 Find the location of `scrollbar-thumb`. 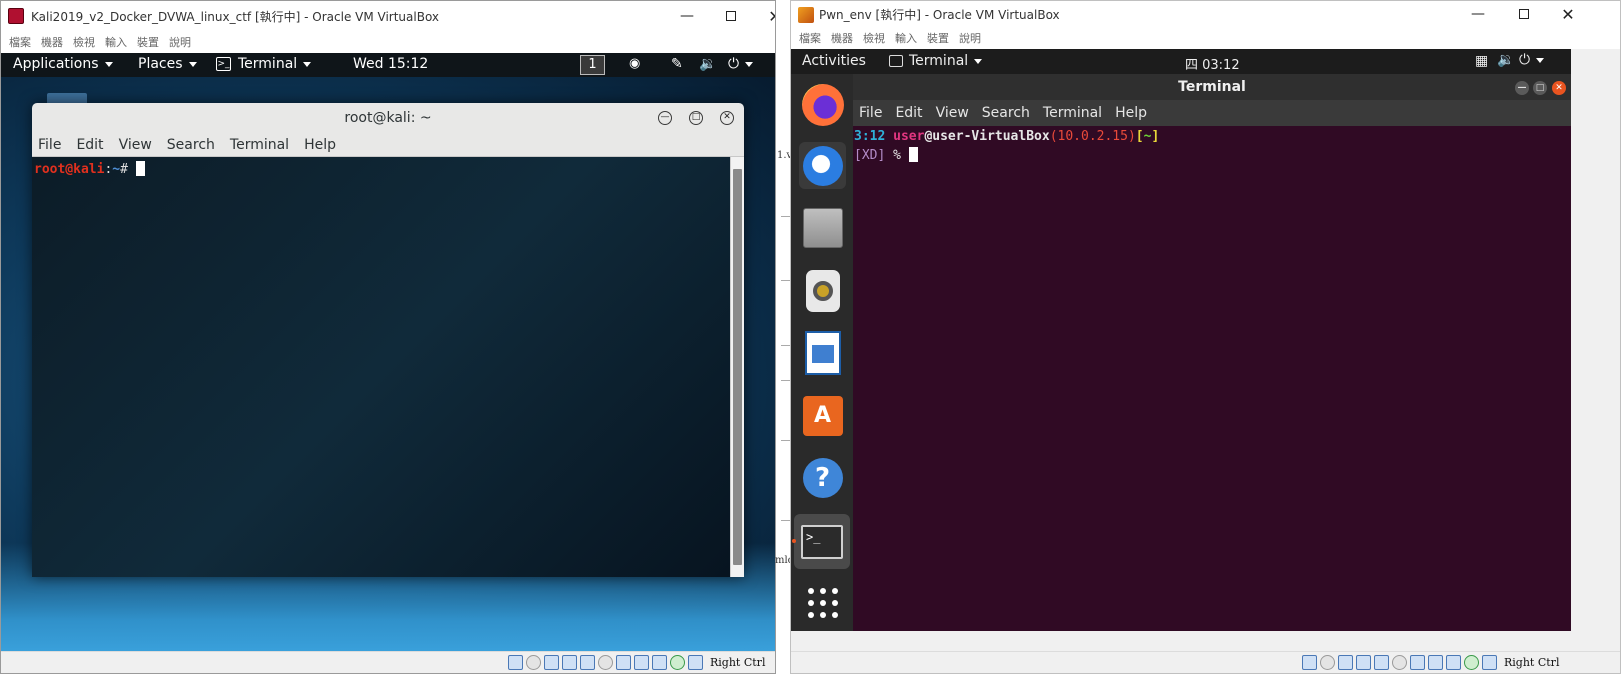

scrollbar-thumb is located at coordinates (737, 367).